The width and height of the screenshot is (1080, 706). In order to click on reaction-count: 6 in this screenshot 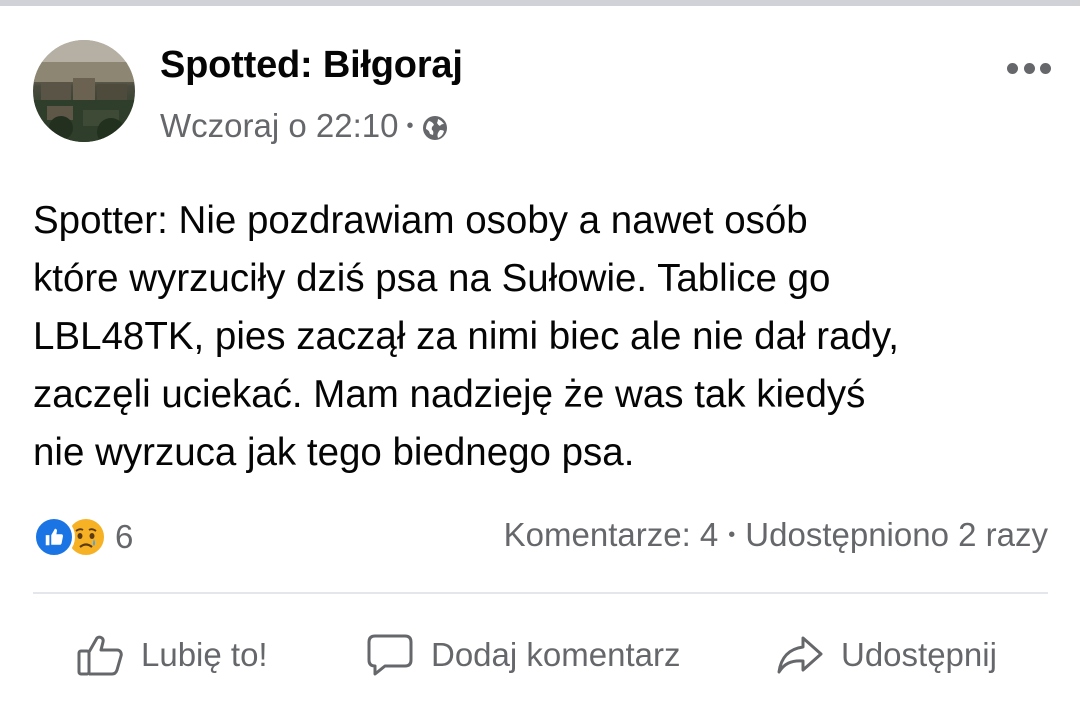, I will do `click(124, 536)`.